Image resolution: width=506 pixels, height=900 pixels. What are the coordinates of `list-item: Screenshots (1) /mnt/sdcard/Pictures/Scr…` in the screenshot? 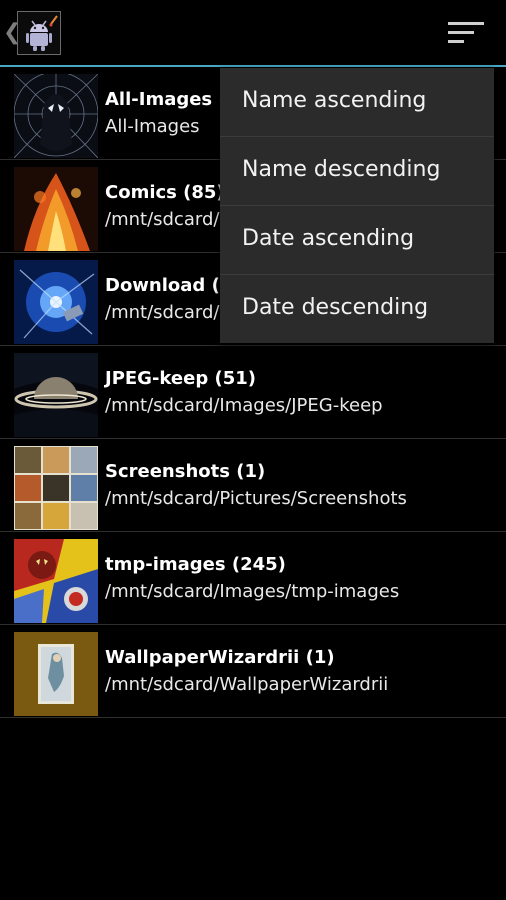 It's located at (253, 485).